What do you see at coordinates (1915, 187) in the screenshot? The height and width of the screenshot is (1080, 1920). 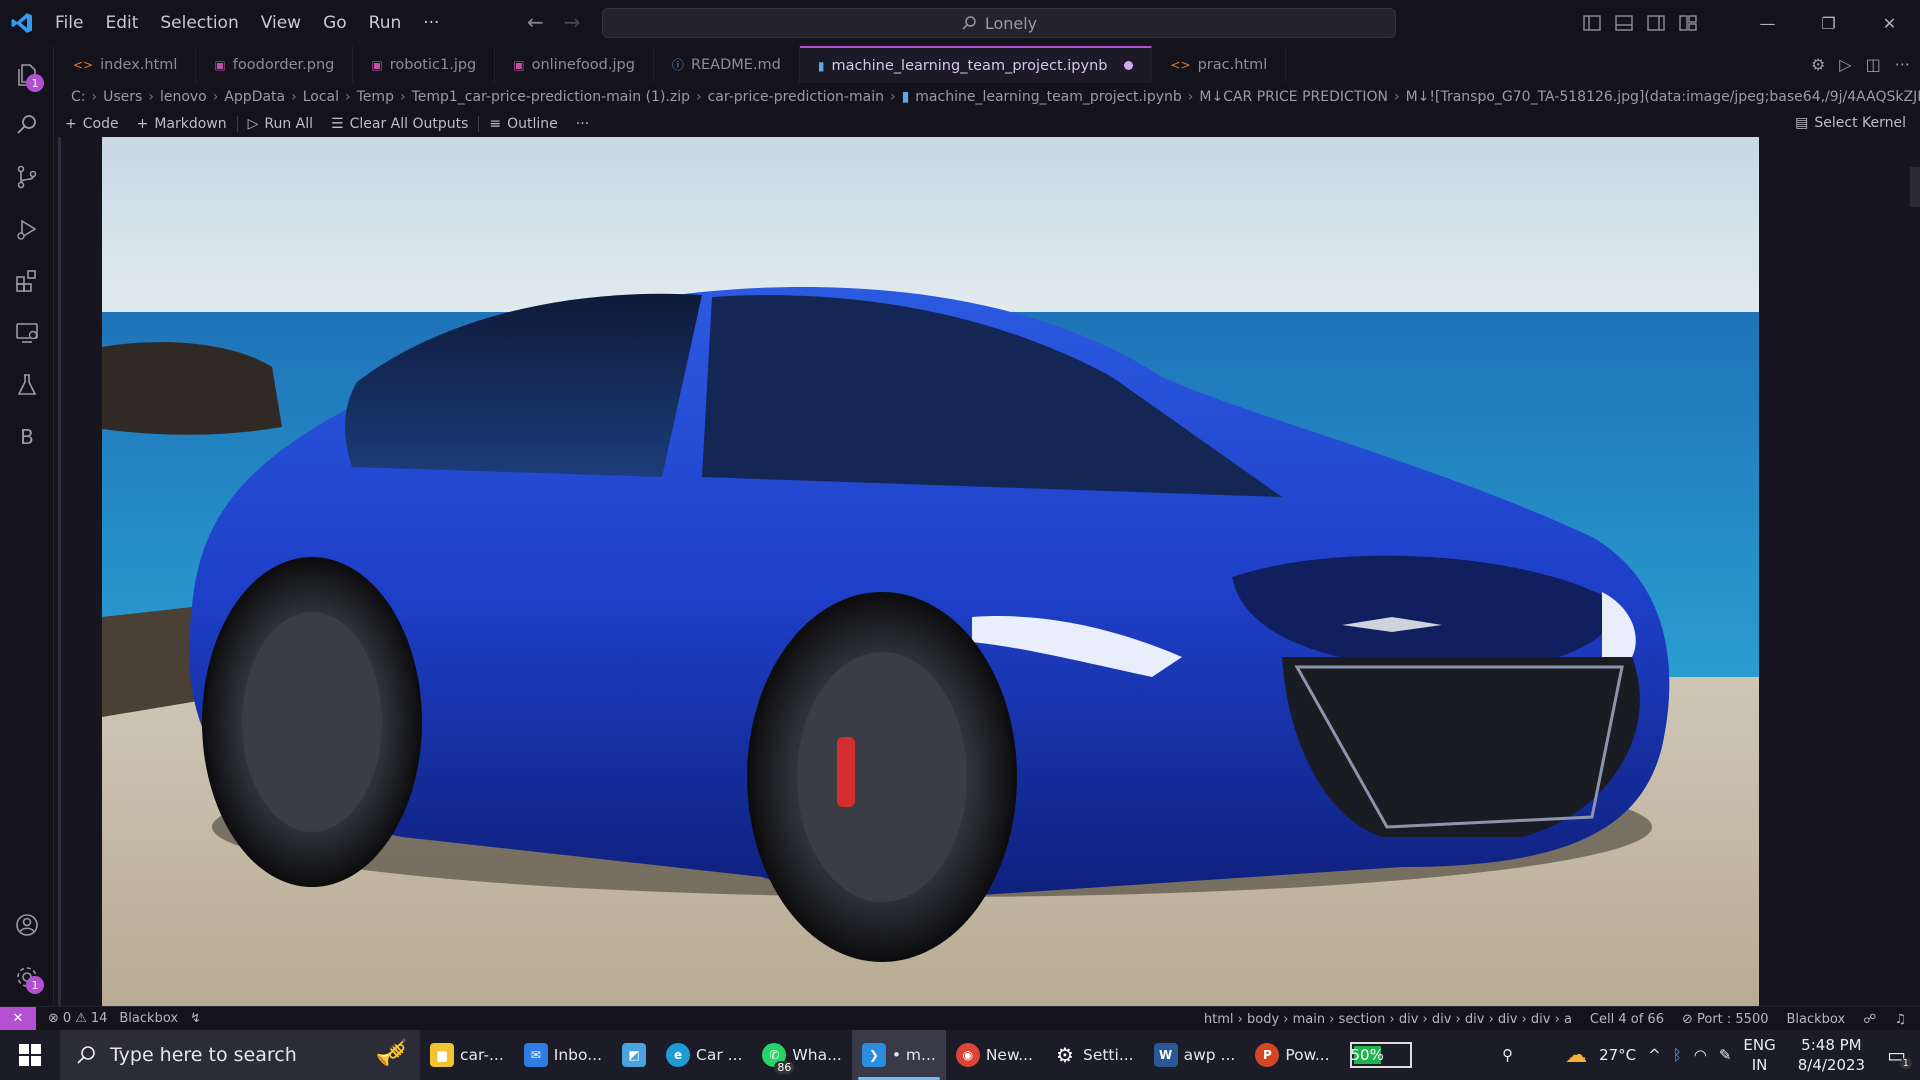 I see `scrollbar-thumb` at bounding box center [1915, 187].